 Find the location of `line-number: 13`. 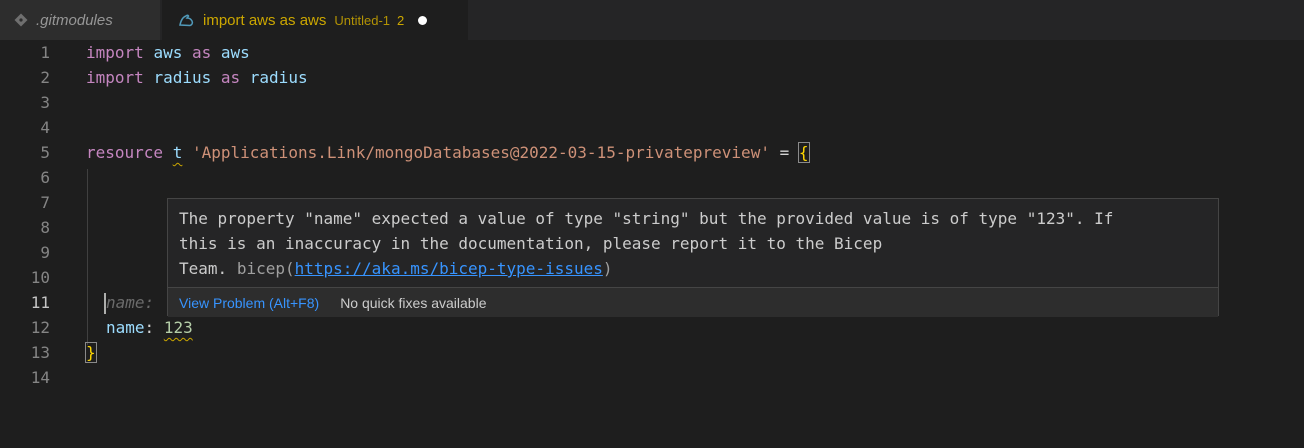

line-number: 13 is located at coordinates (40, 352).